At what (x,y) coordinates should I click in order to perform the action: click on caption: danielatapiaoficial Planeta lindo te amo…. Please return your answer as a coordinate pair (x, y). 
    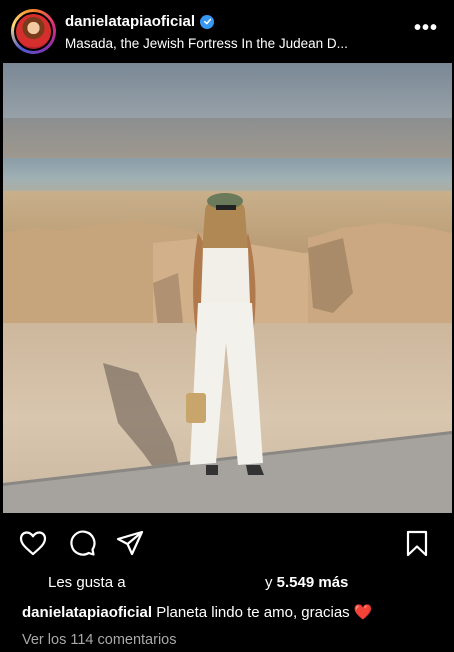
    Looking at the image, I should click on (197, 612).